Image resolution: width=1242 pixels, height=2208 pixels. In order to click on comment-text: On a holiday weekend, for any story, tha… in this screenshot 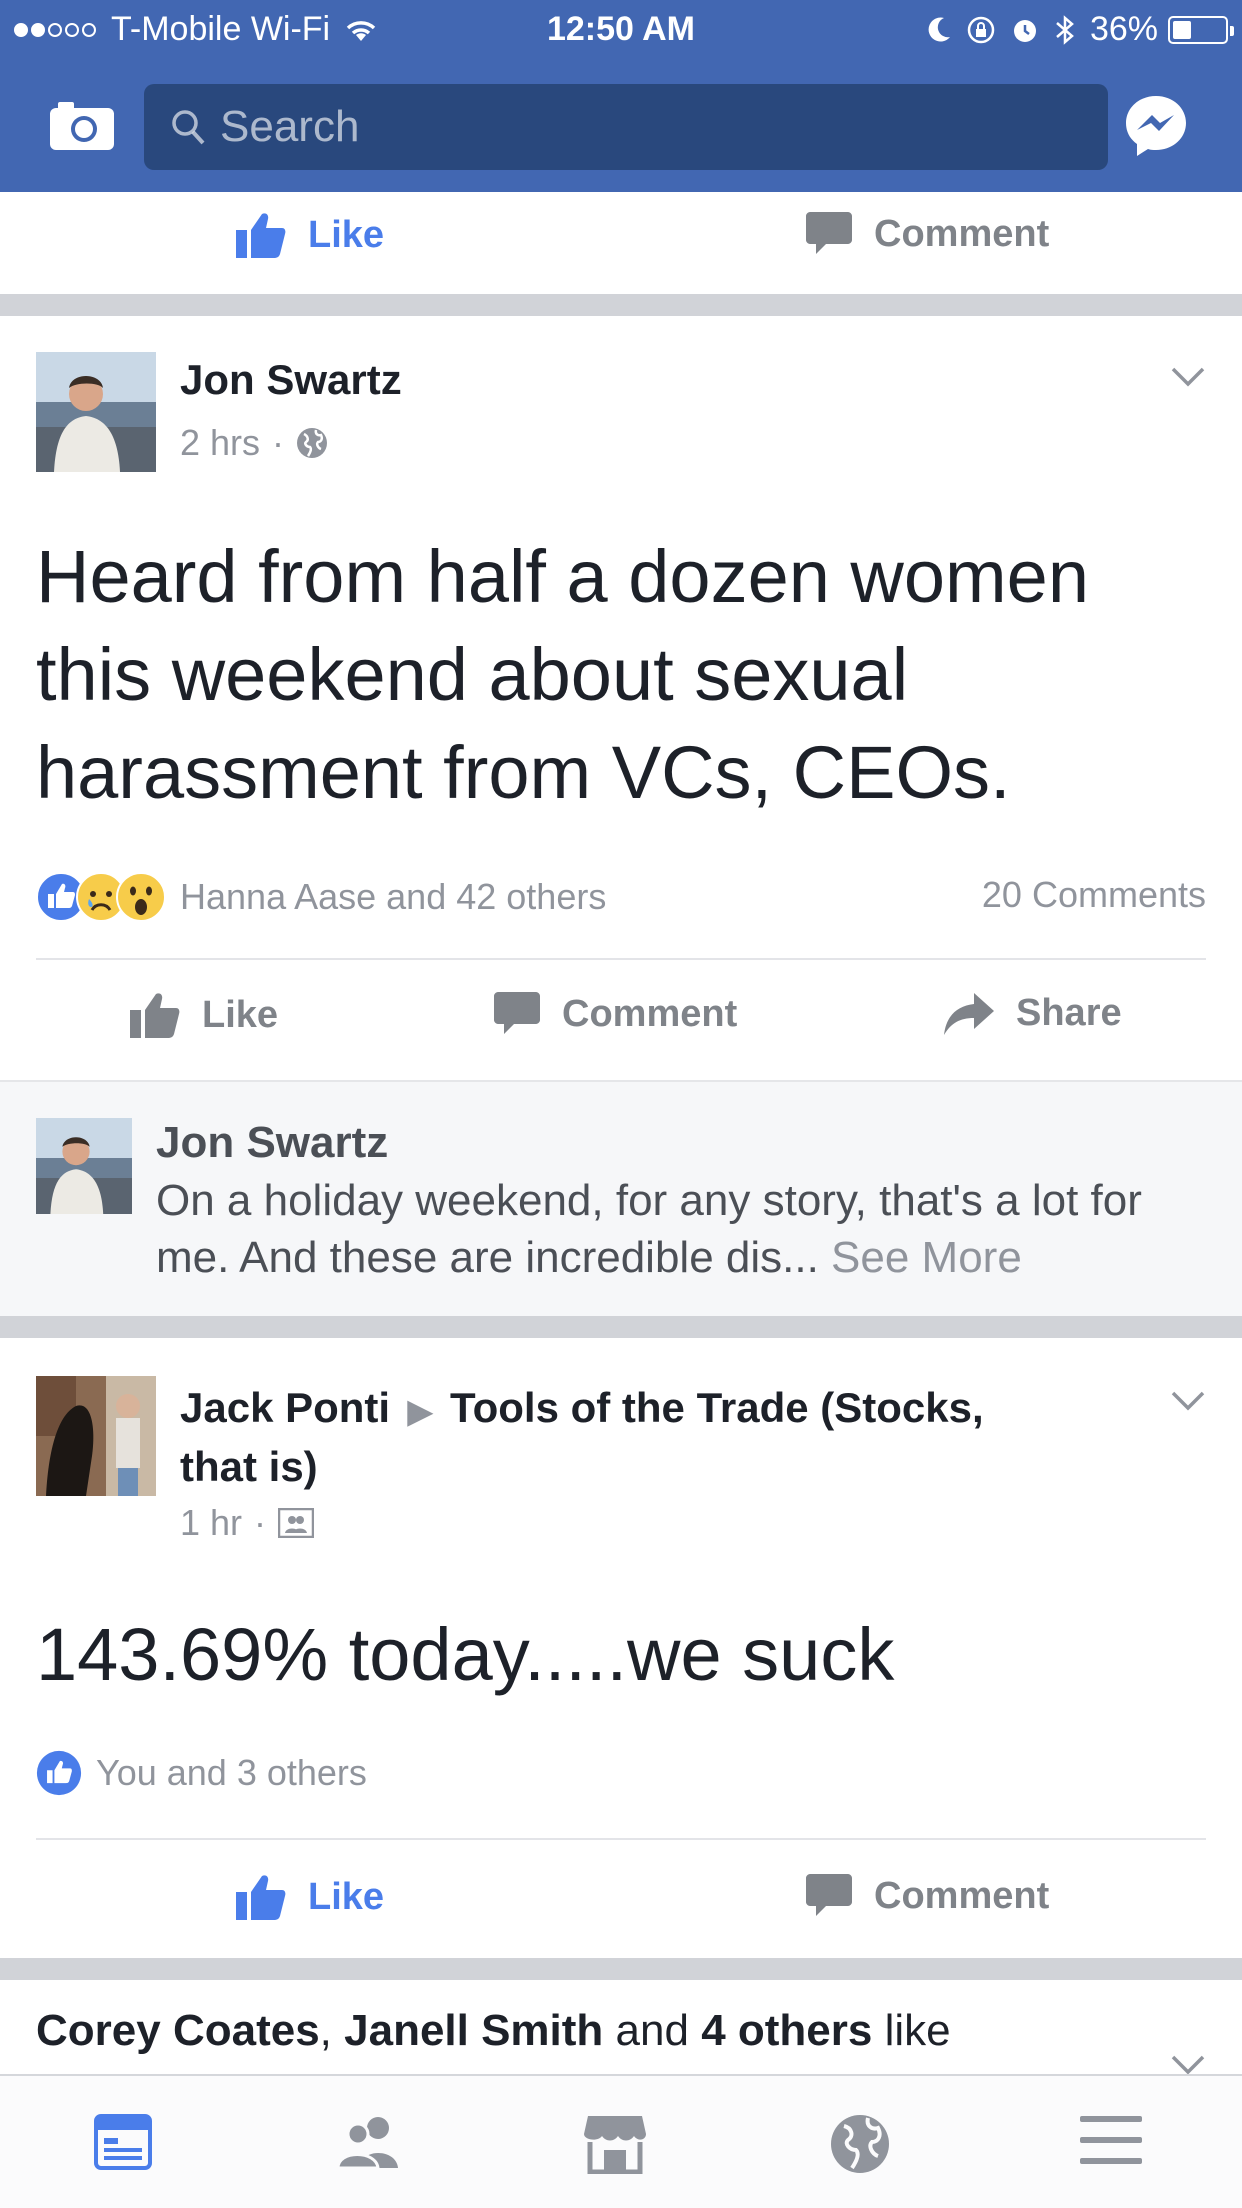, I will do `click(686, 1229)`.